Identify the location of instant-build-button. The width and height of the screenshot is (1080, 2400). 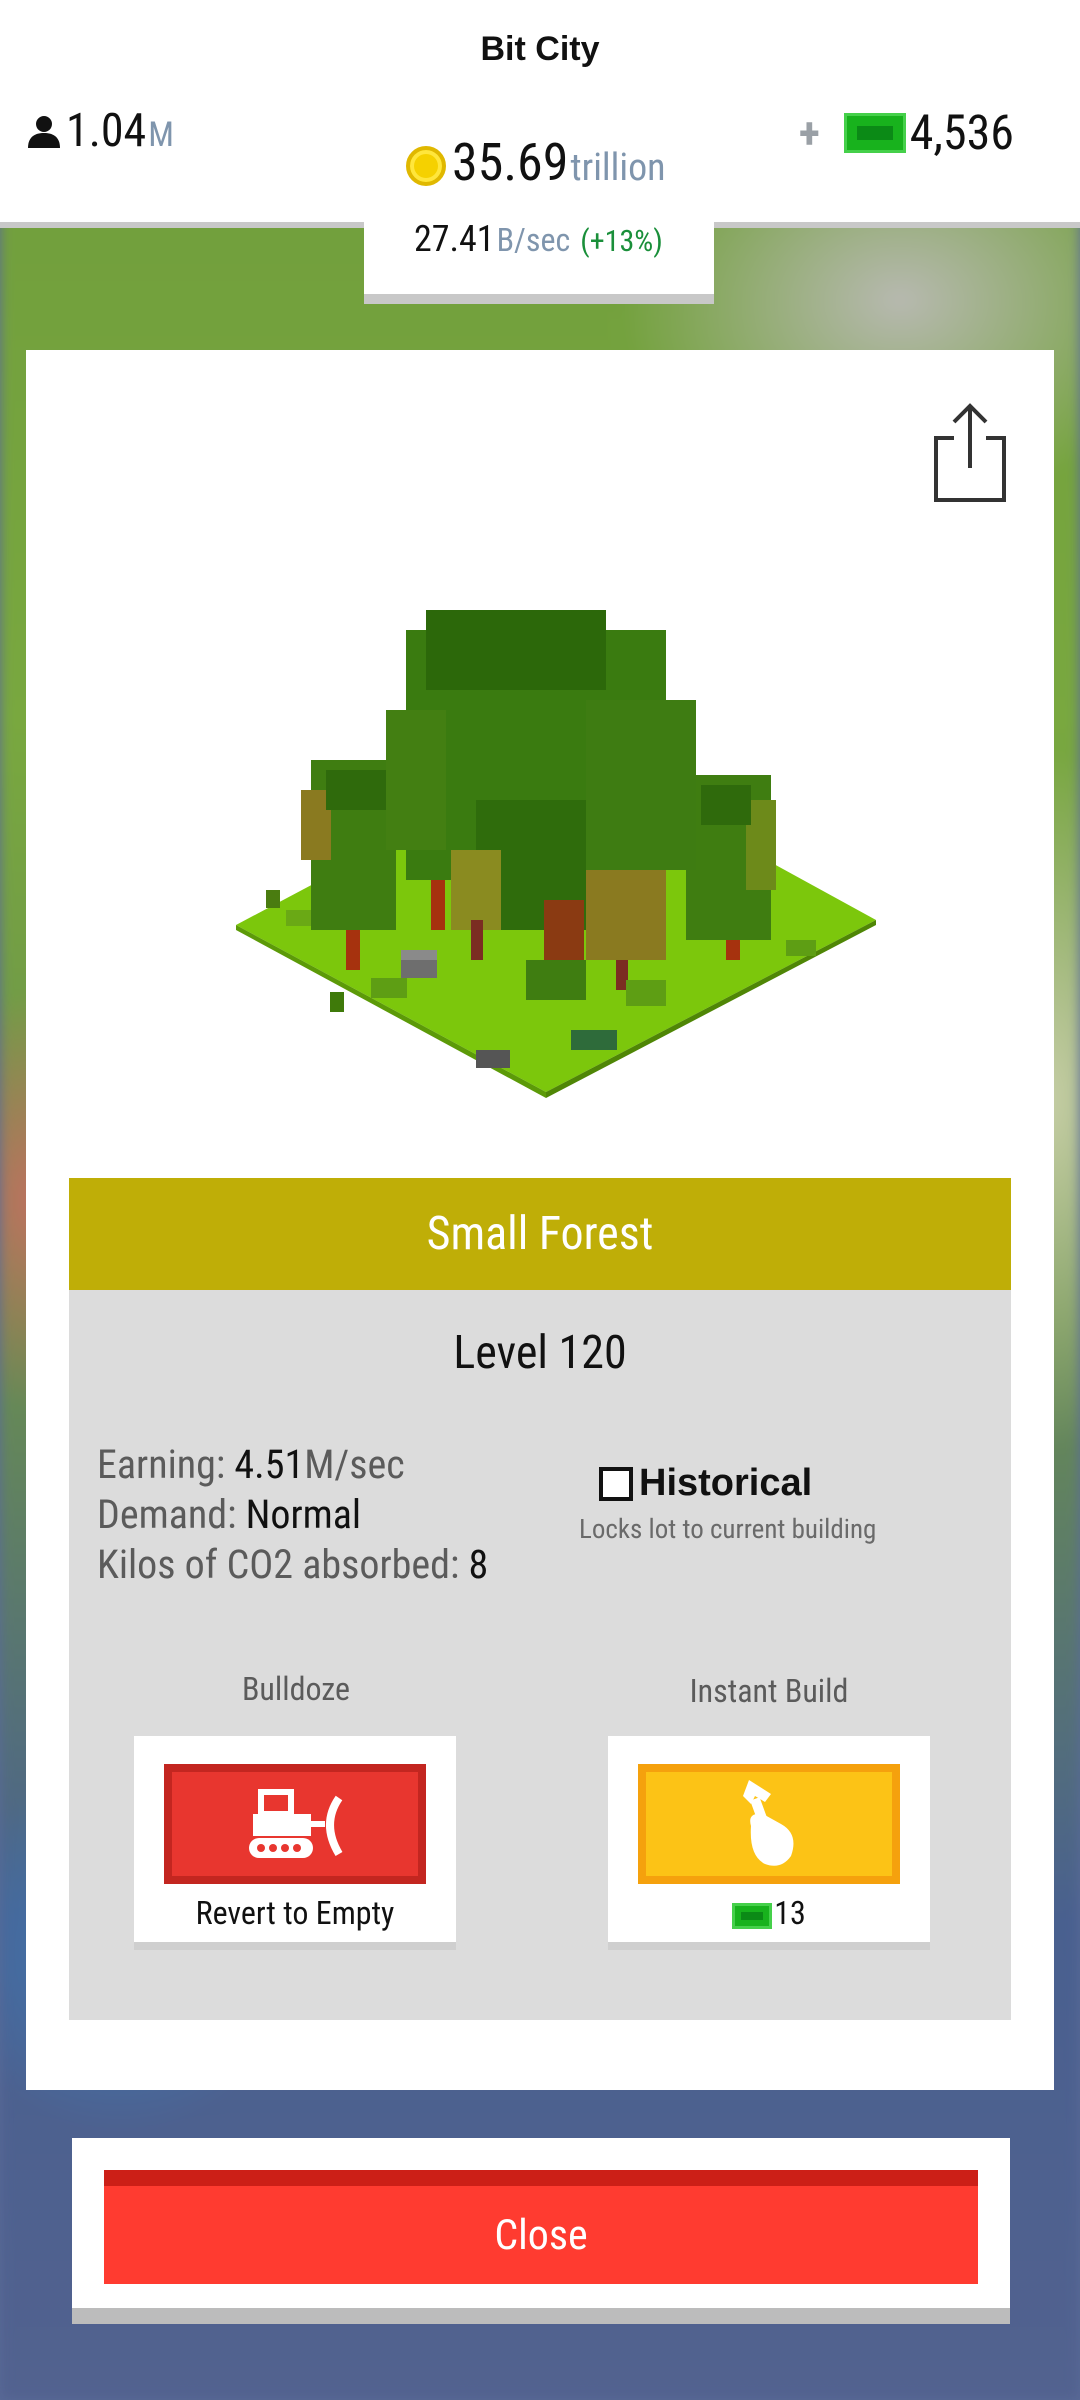
(769, 1824).